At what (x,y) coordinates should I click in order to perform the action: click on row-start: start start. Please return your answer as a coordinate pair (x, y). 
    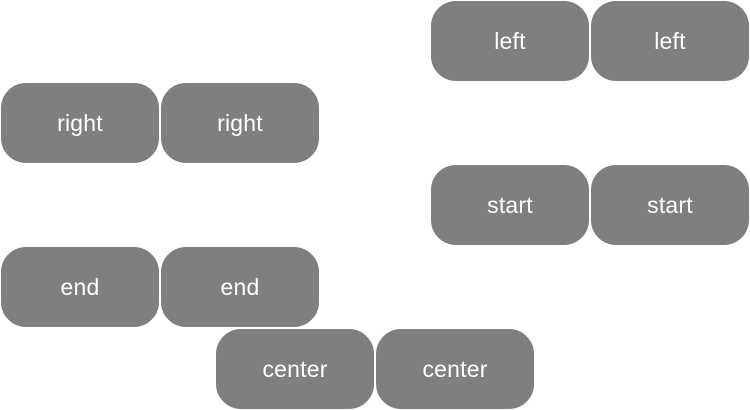
    Looking at the image, I should click on (590, 205).